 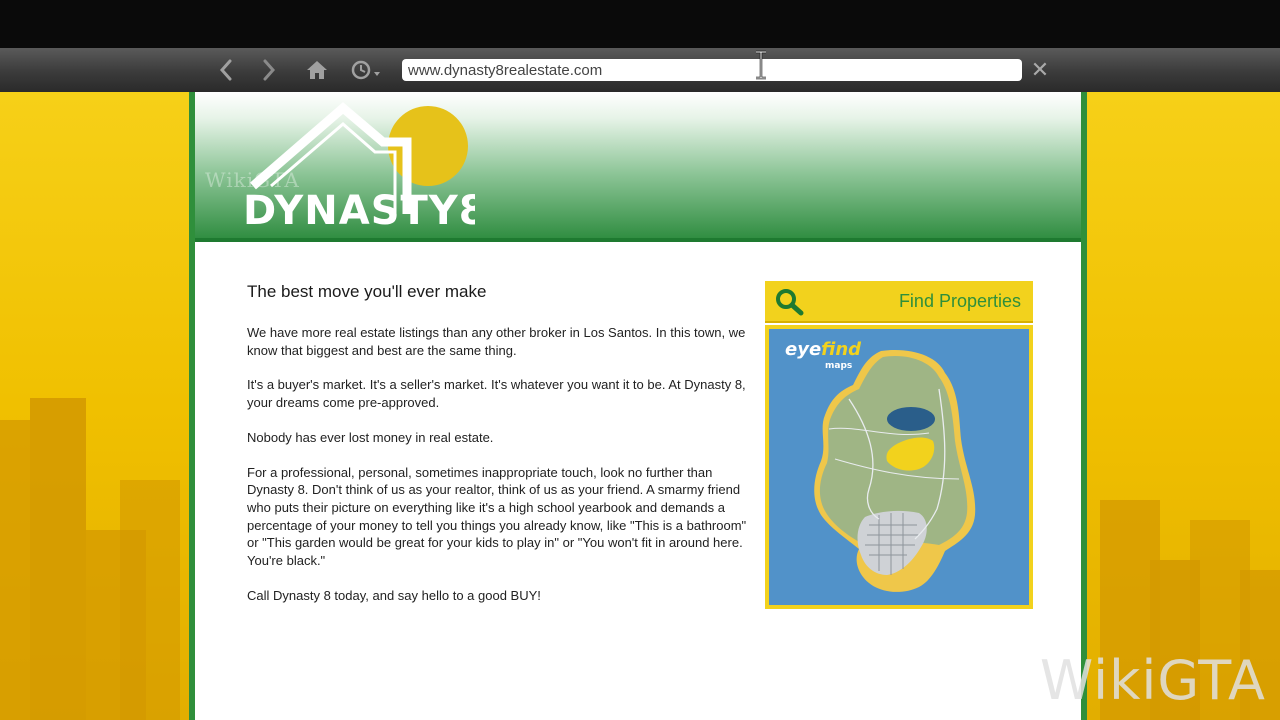 I want to click on home-icon, so click(x=317, y=70).